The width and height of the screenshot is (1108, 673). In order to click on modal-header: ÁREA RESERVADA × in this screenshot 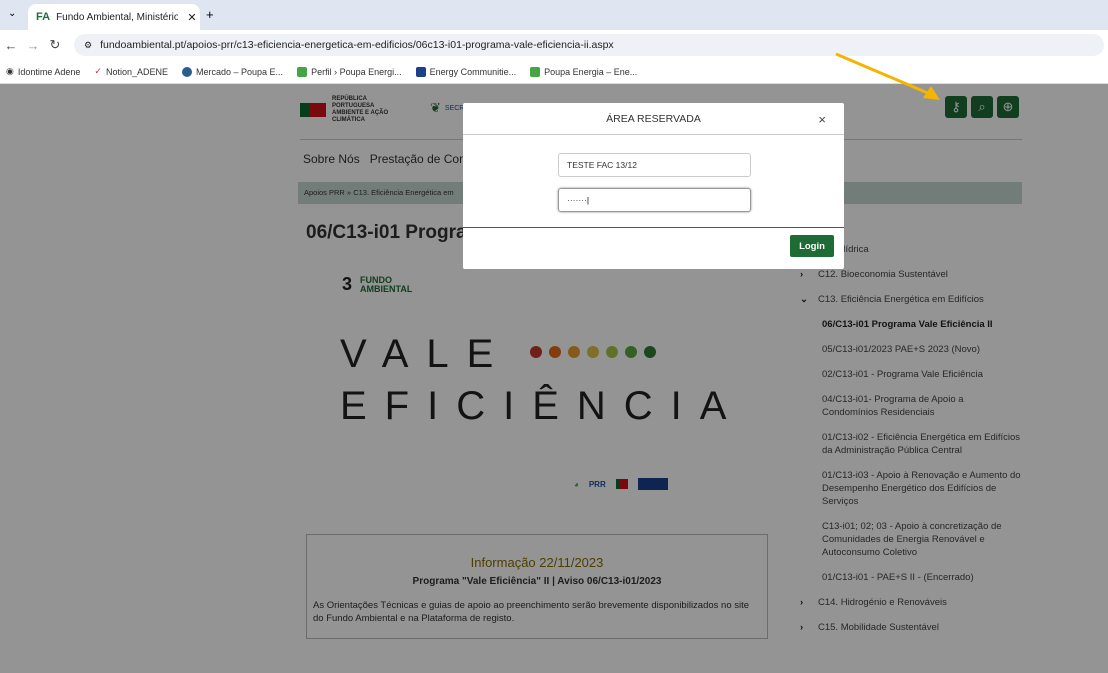, I will do `click(653, 119)`.